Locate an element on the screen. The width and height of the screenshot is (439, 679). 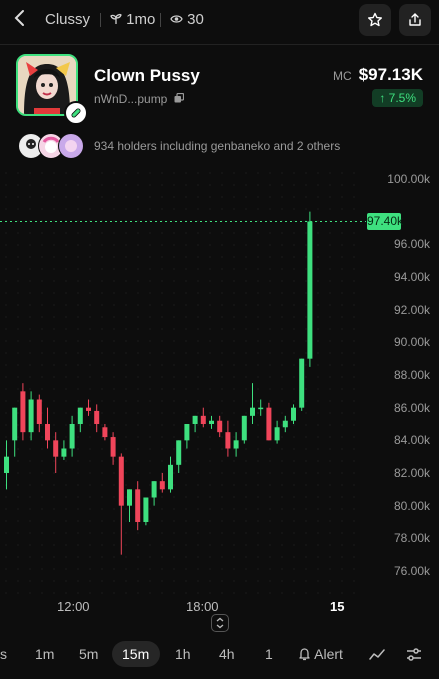
timeframe-seconds: s is located at coordinates (3, 654).